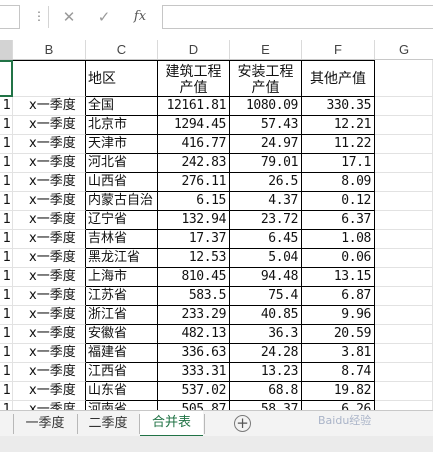 This screenshot has height=452, width=433. What do you see at coordinates (338, 201) in the screenshot?
I see `cell-other: 0.12` at bounding box center [338, 201].